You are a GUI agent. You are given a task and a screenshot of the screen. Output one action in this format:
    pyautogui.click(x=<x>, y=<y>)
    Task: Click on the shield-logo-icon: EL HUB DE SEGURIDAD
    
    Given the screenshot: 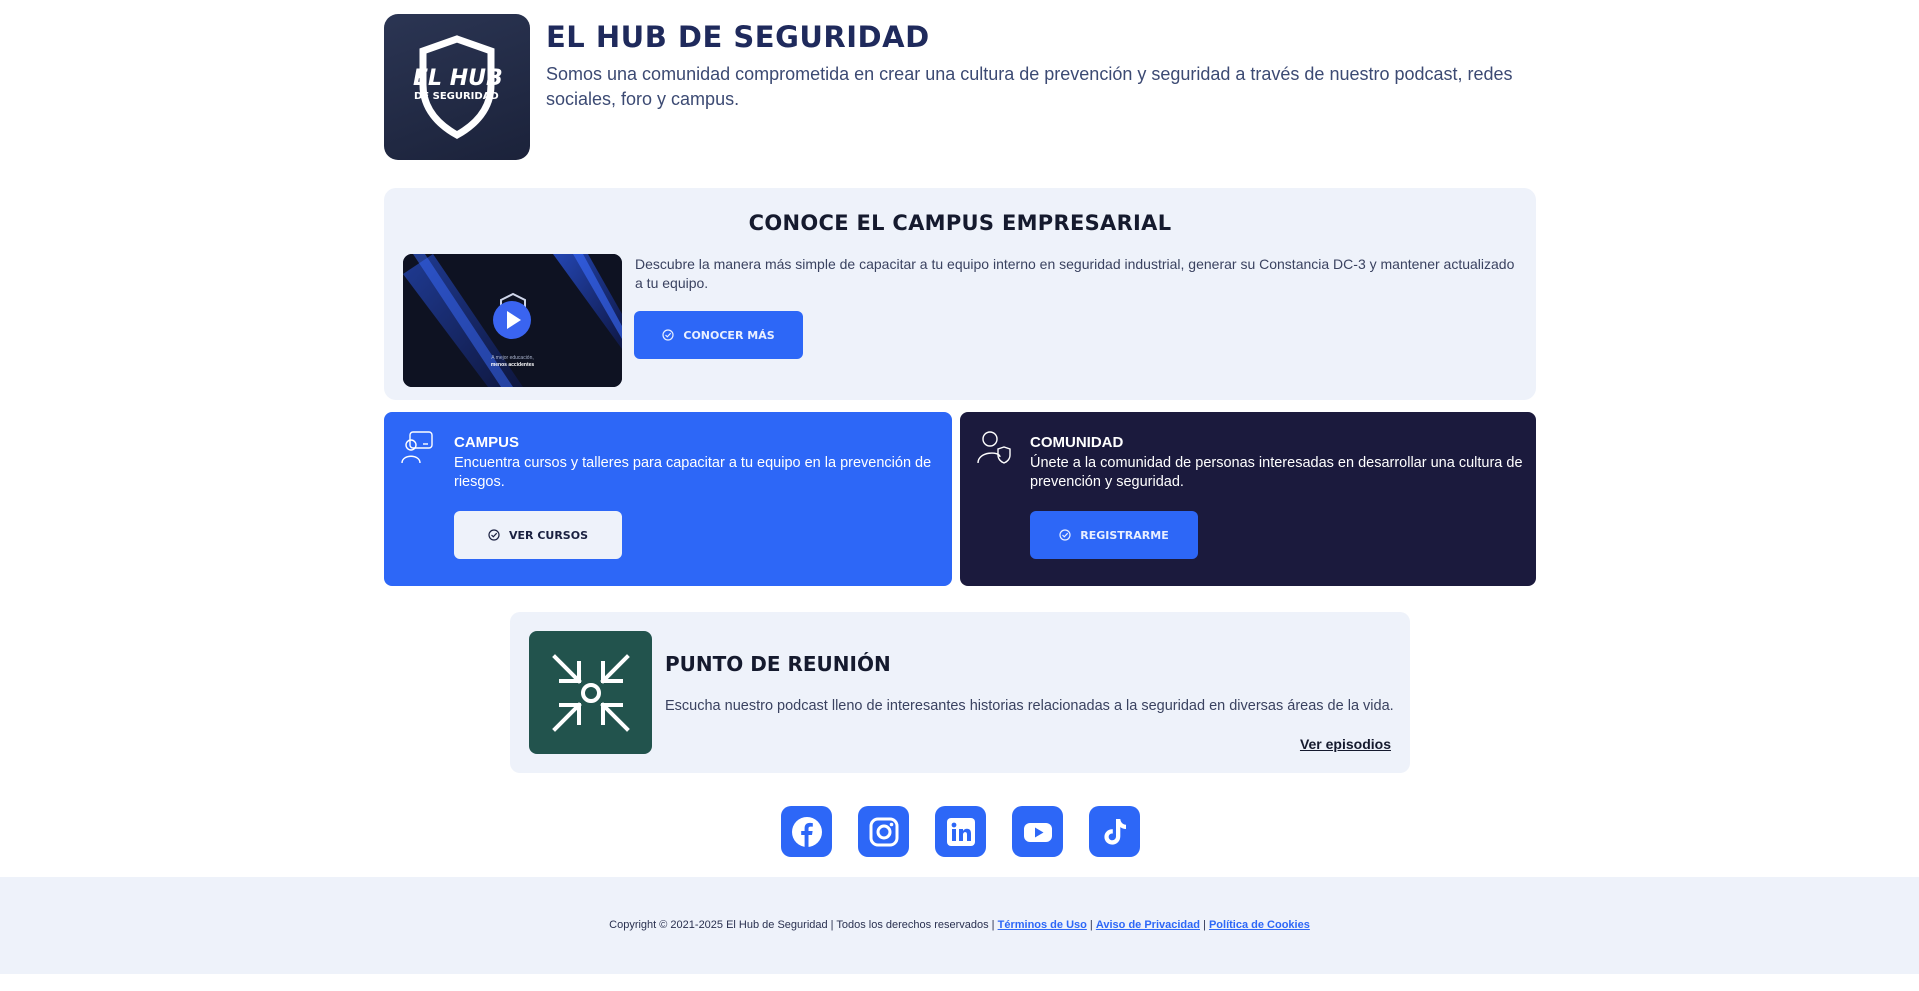 What is the action you would take?
    pyautogui.click(x=458, y=87)
    